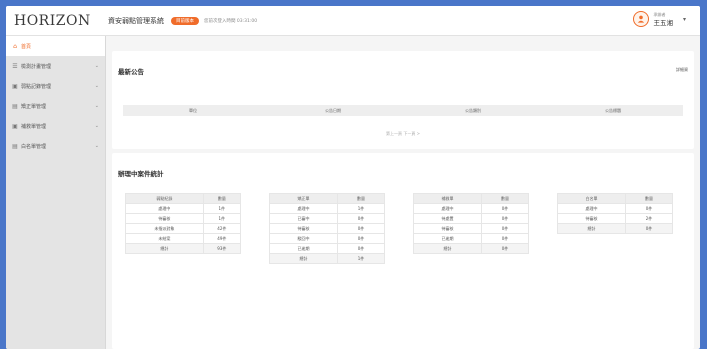 The width and height of the screenshot is (707, 349). Describe the element at coordinates (447, 198) in the screenshot. I see `column-header: 補救單` at that location.